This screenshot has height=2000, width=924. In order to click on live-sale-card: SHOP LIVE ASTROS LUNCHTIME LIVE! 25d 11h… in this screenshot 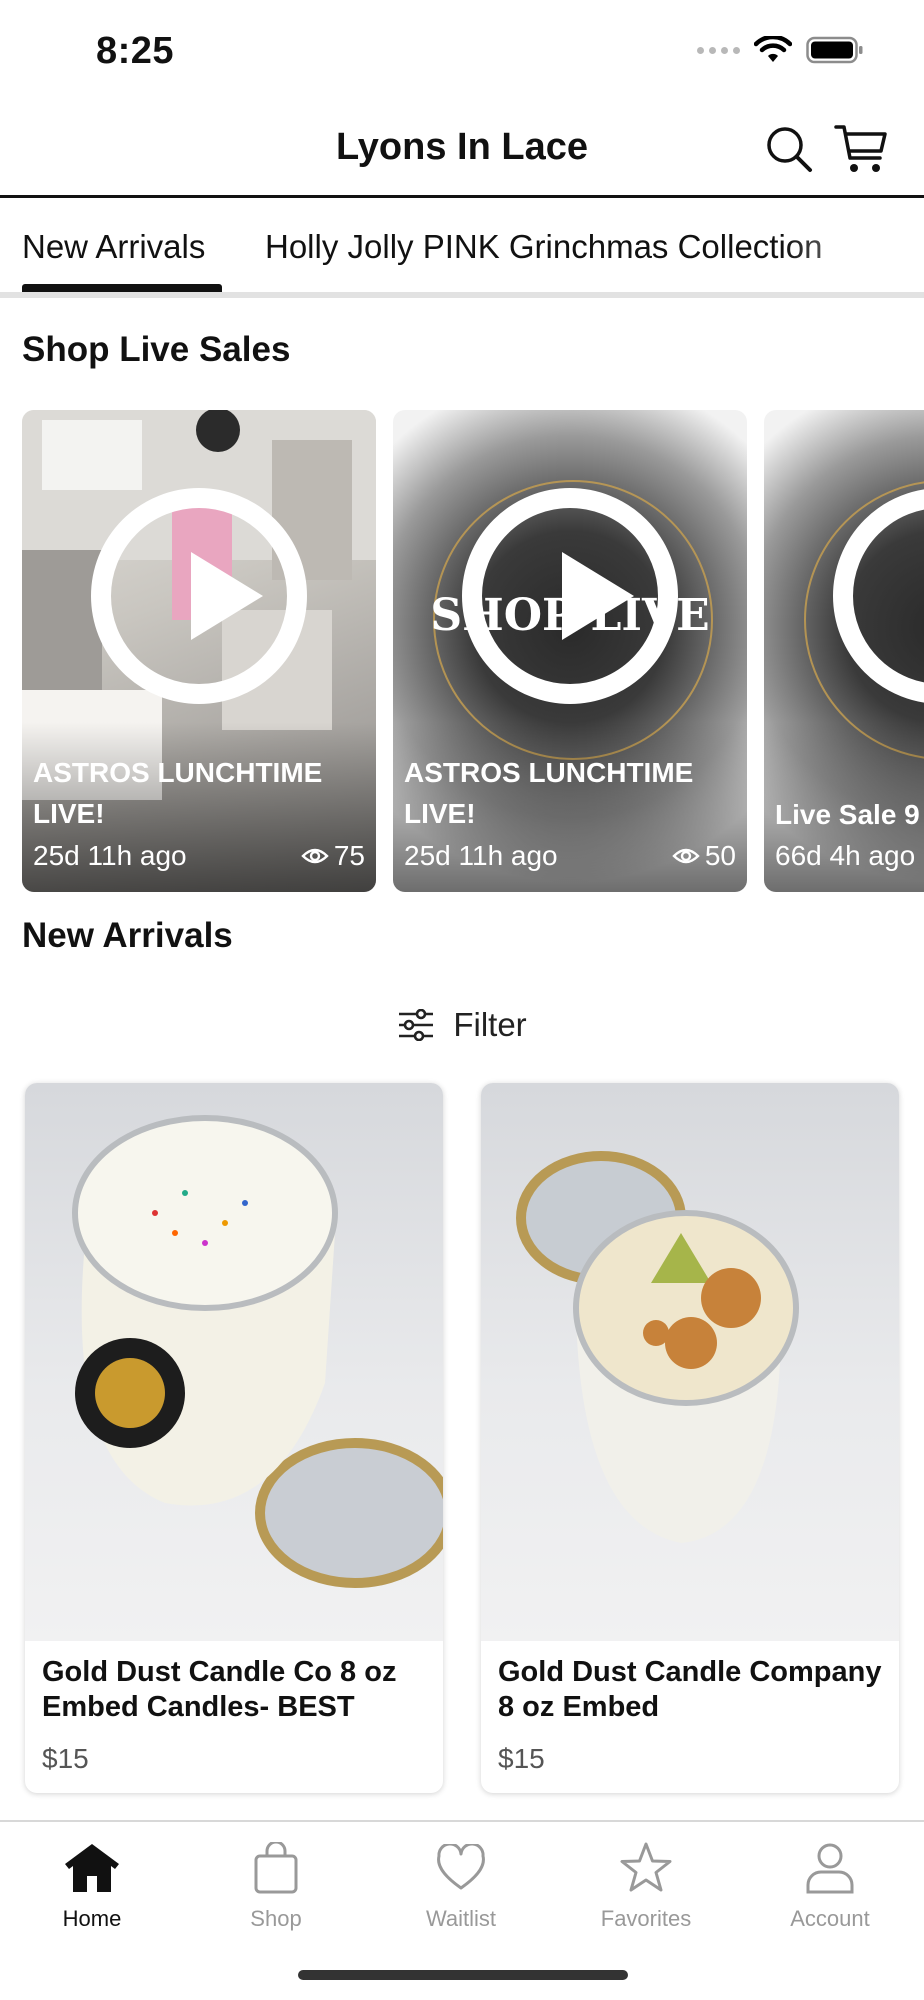, I will do `click(570, 651)`.